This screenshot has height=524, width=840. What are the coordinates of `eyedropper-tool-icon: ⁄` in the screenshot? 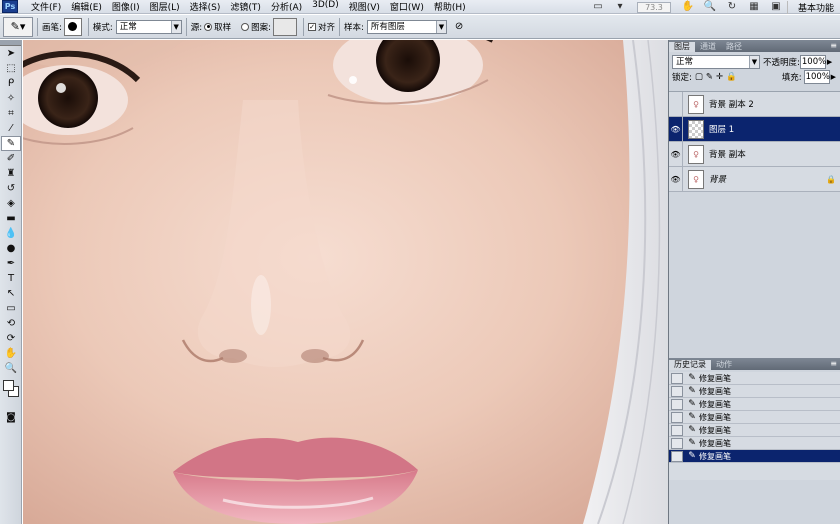 It's located at (11, 128).